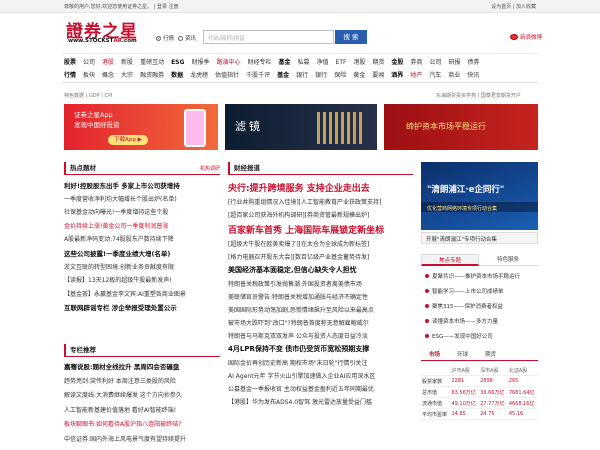 Image resolution: width=600 pixels, height=450 pixels. Describe the element at coordinates (464, 306) in the screenshot. I see `focus-topic-link: 聚焦315——保护消费者权益` at that location.